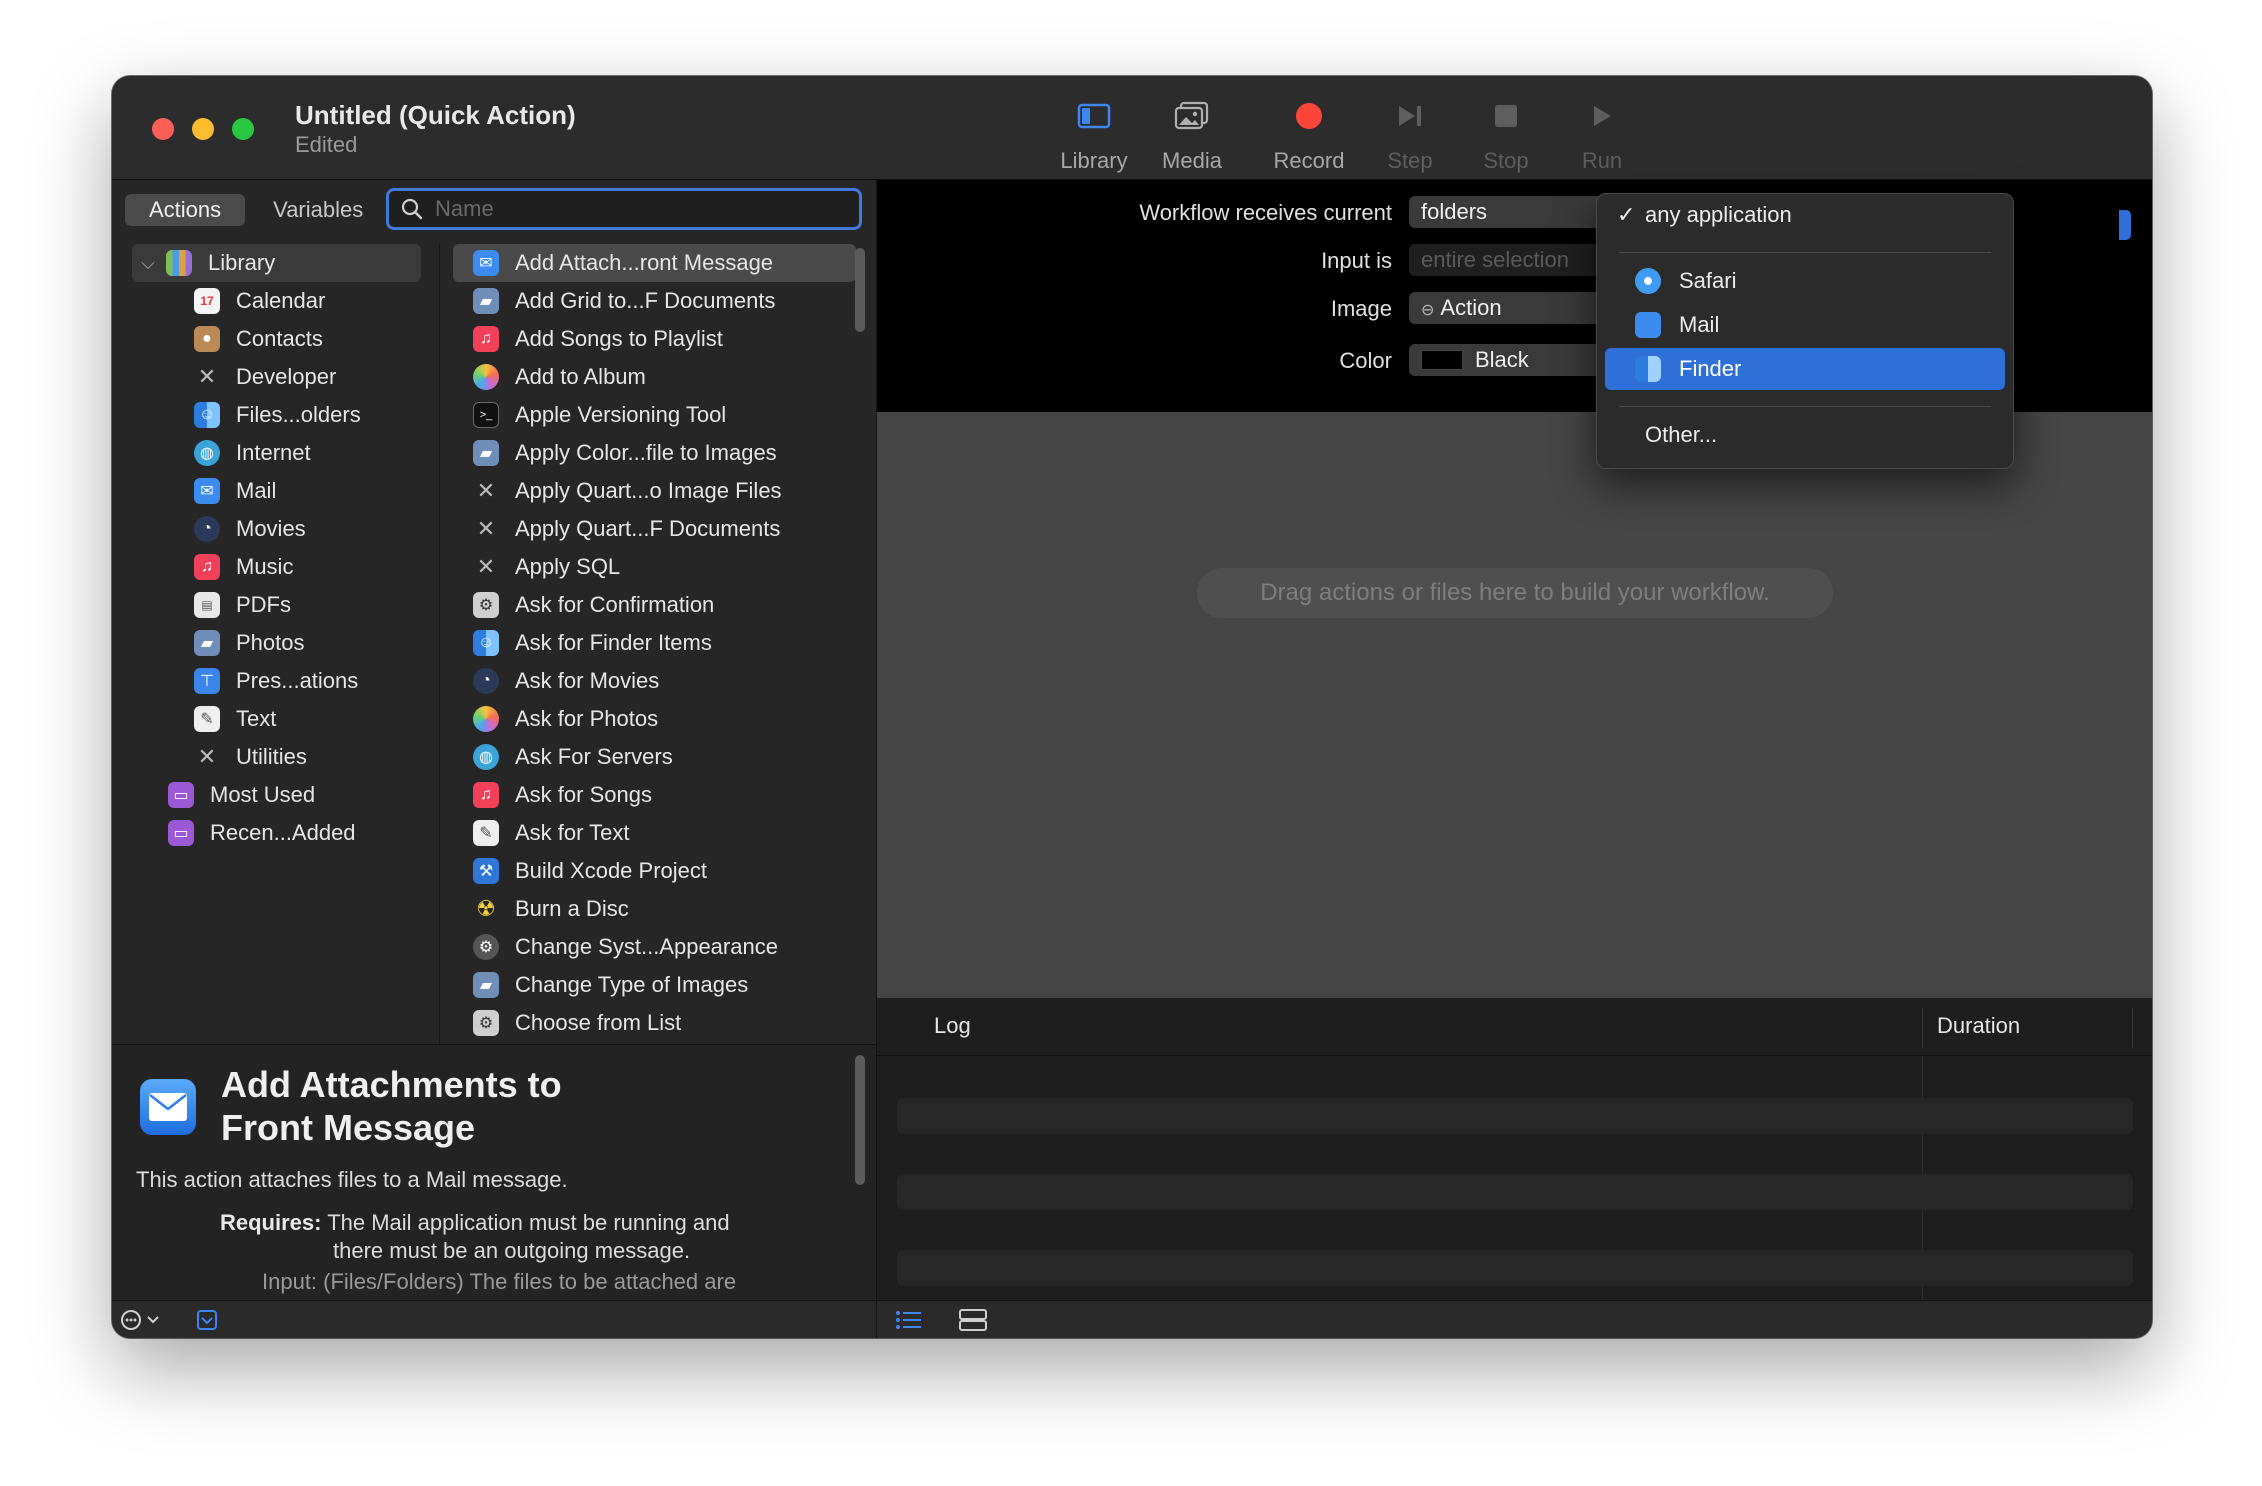 The image size is (2262, 1486). Describe the element at coordinates (1094, 135) in the screenshot. I see `library-button: Library` at that location.